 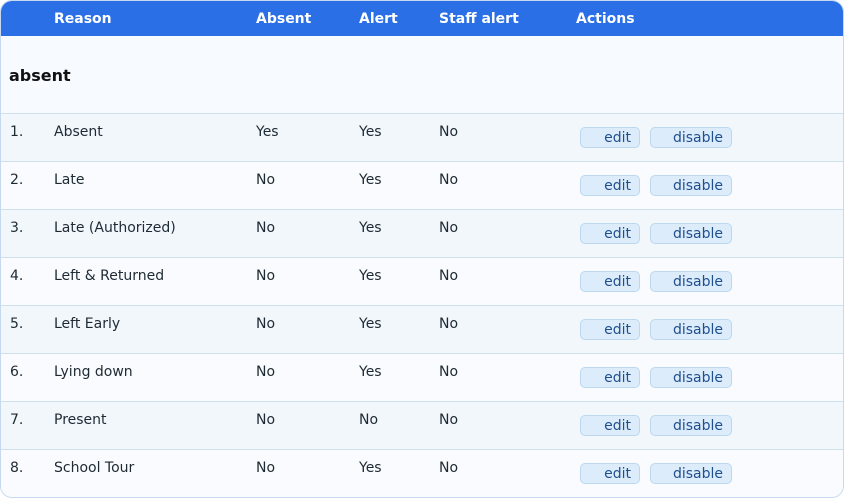 What do you see at coordinates (115, 228) in the screenshot?
I see `reason-cell: Late (Authorized)` at bounding box center [115, 228].